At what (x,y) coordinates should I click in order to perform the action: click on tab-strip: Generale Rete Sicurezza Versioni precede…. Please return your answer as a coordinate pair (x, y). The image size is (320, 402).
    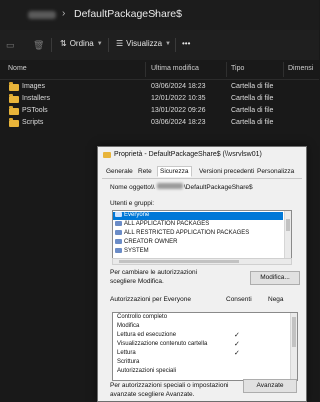
    Looking at the image, I should click on (202, 172).